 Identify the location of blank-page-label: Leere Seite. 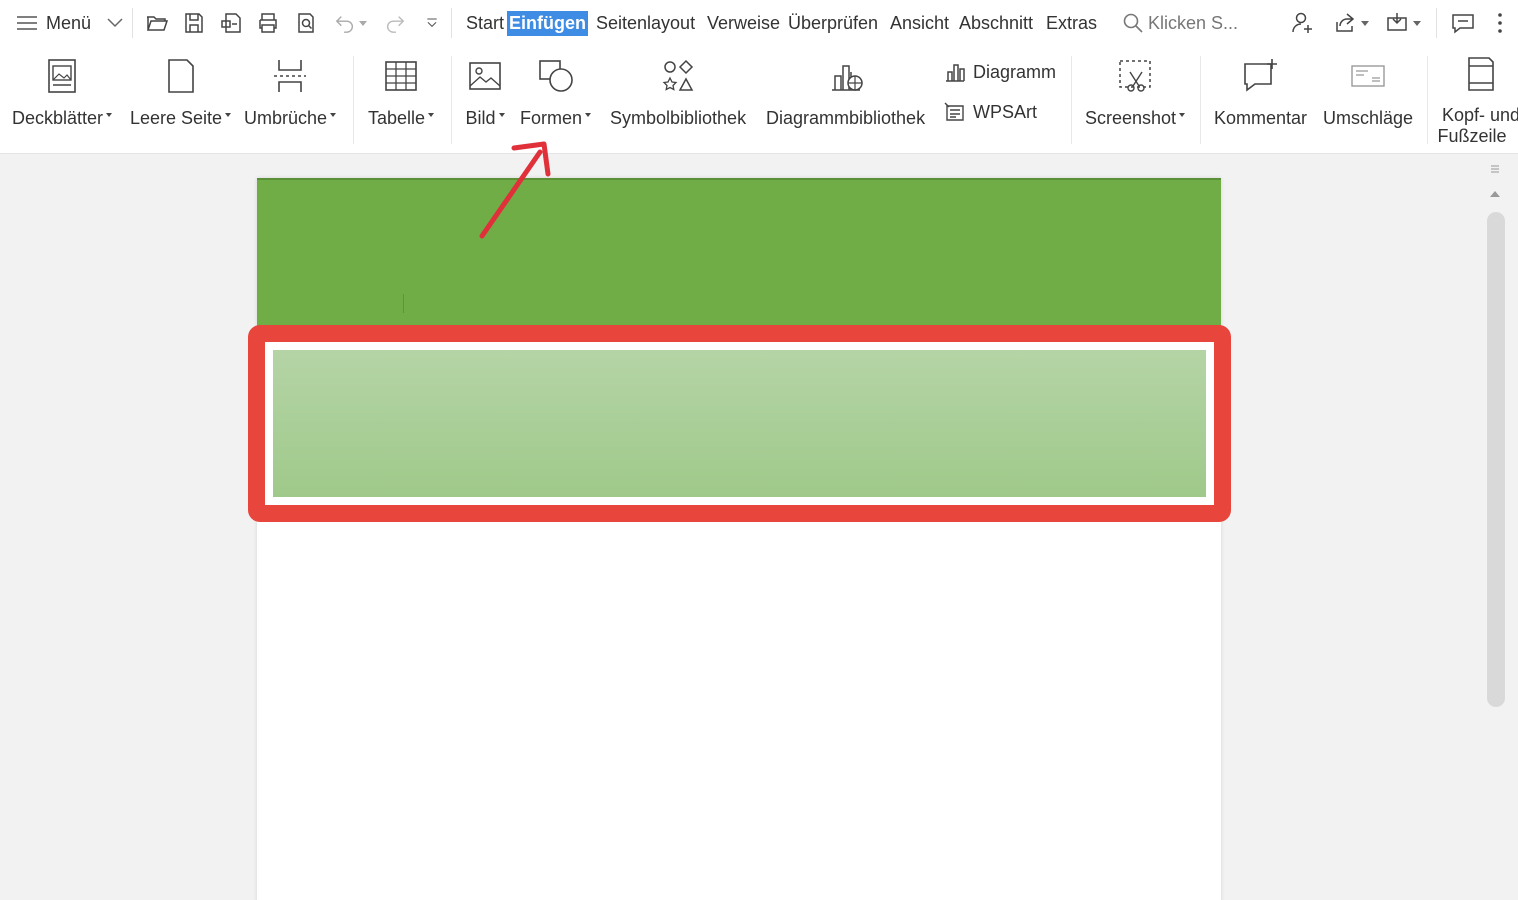
(176, 118).